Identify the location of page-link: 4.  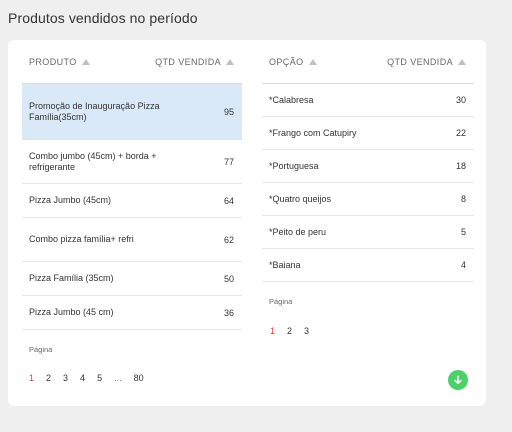
(82, 378).